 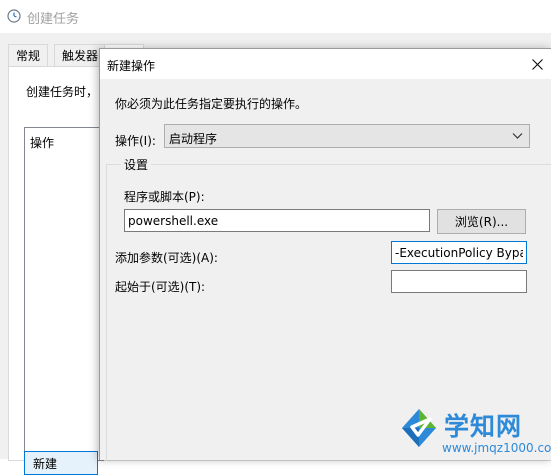 What do you see at coordinates (277, 220) in the screenshot?
I see `program-input` at bounding box center [277, 220].